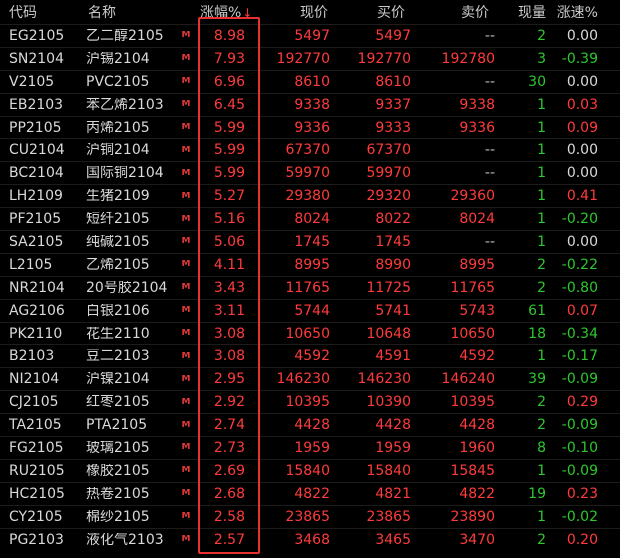 The height and width of the screenshot is (558, 620). What do you see at coordinates (126, 12) in the screenshot?
I see `header-name: 名称` at bounding box center [126, 12].